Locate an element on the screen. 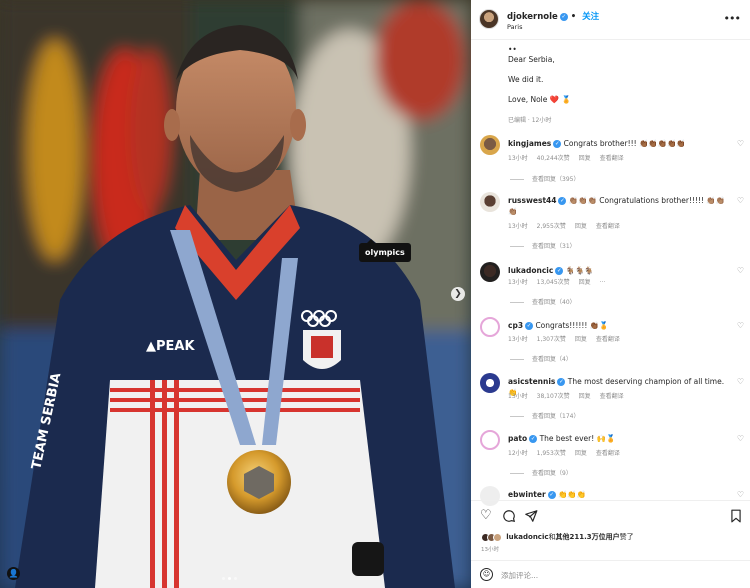  caption-line: Dear Serbia, is located at coordinates (531, 59).